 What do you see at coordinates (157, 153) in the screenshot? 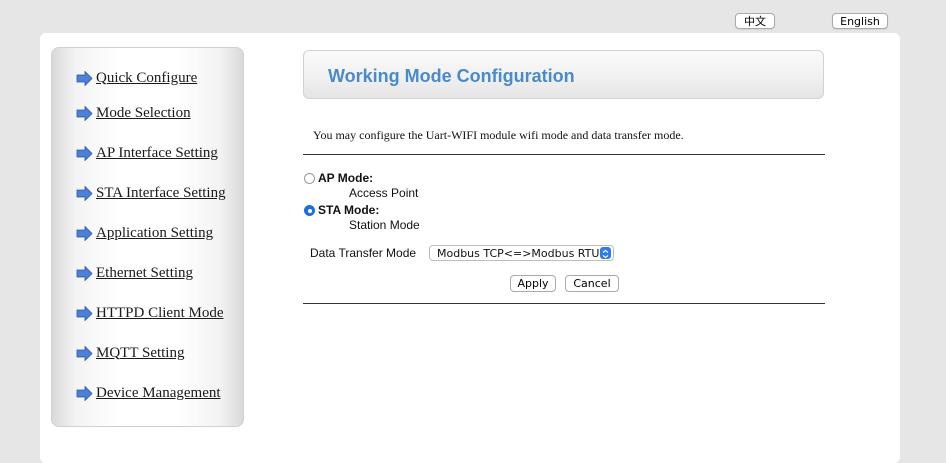
I see `sidebar-item-label: AP Interface Setting` at bounding box center [157, 153].